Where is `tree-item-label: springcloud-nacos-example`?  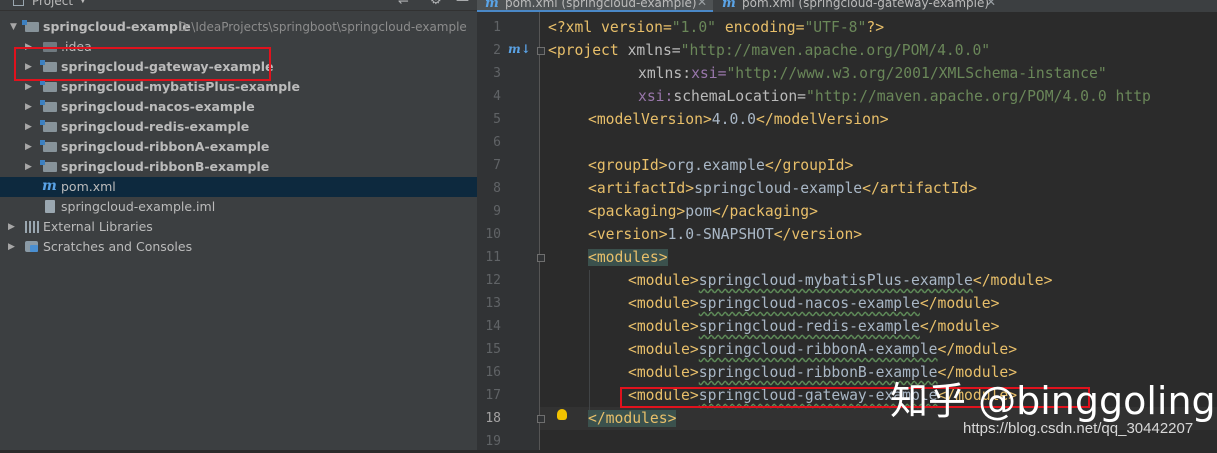
tree-item-label: springcloud-nacos-example is located at coordinates (158, 106).